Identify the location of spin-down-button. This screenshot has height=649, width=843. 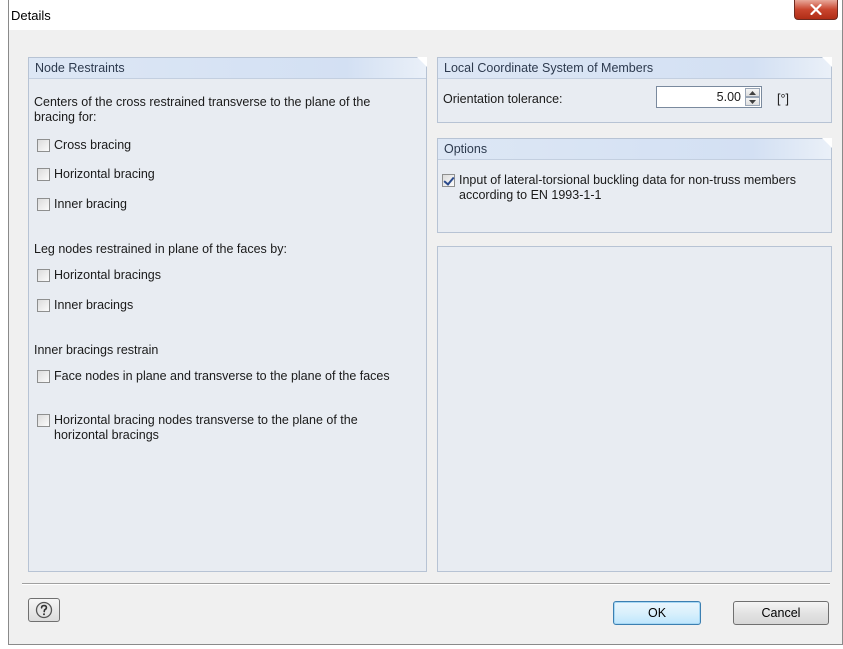
(752, 101).